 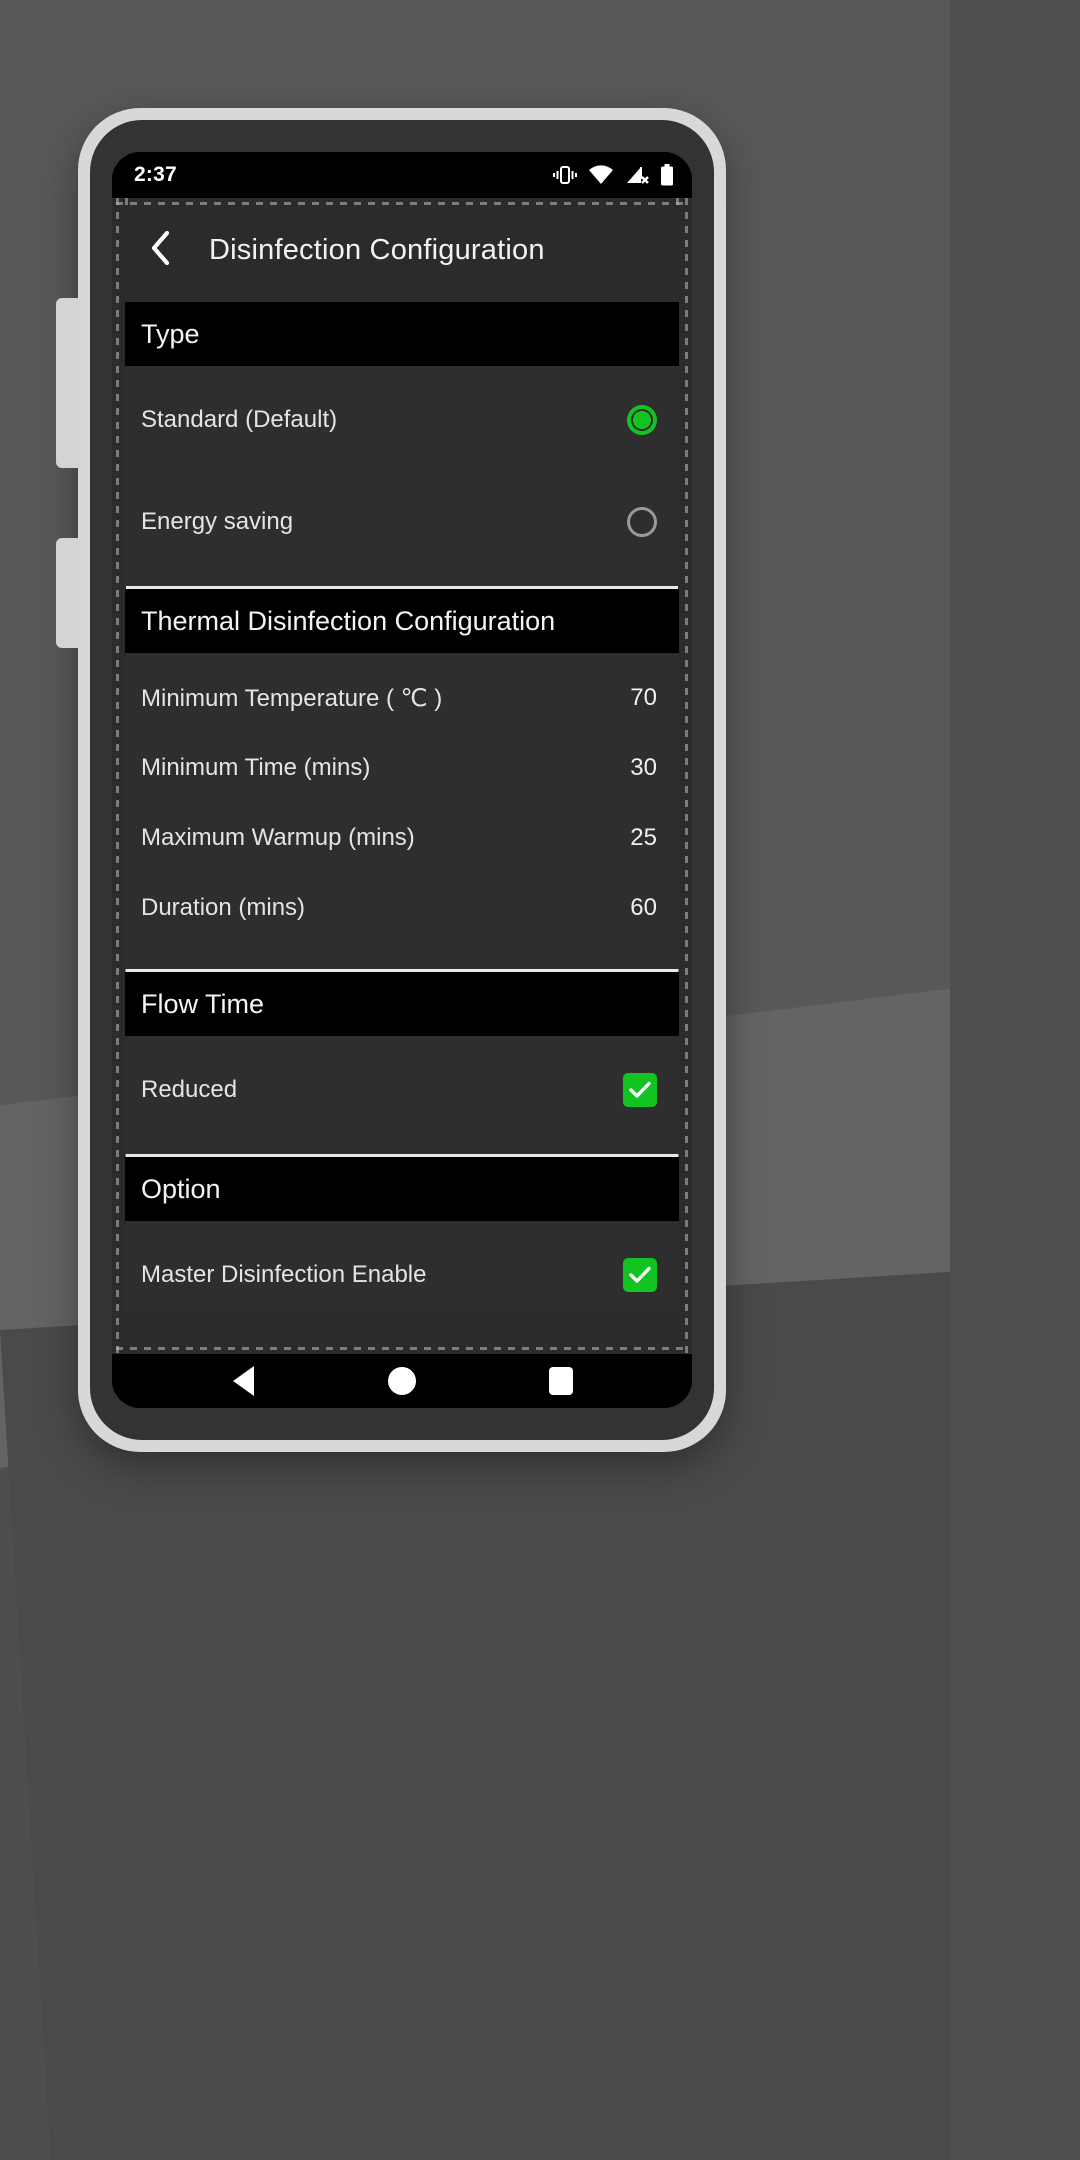 I want to click on row-duration: Duration (mins) 60, so click(x=402, y=908).